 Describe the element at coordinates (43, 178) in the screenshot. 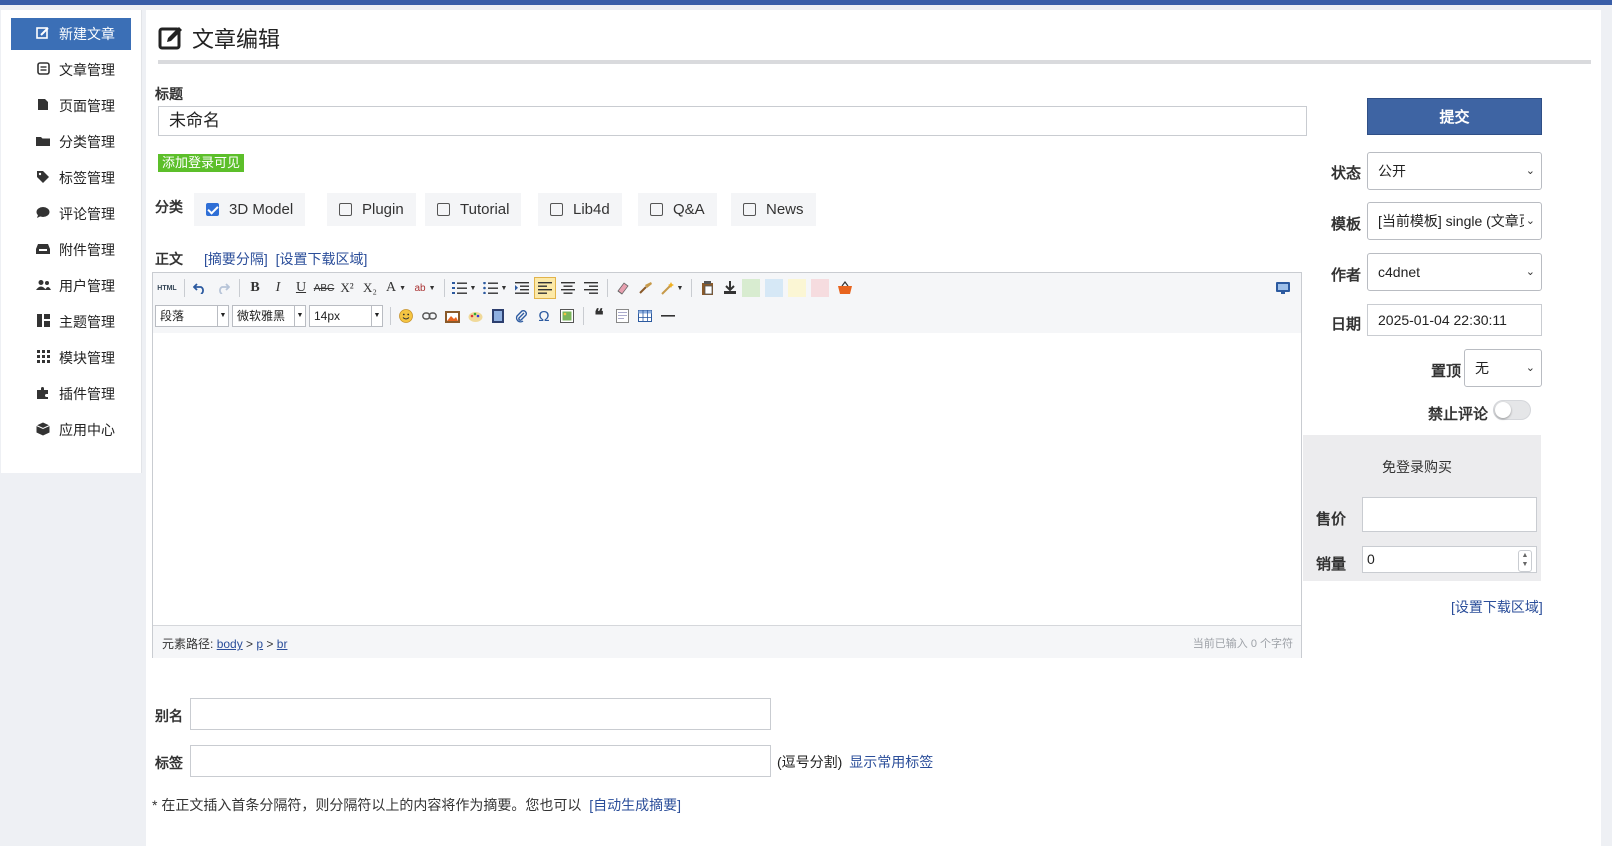

I see `tag-icon` at that location.